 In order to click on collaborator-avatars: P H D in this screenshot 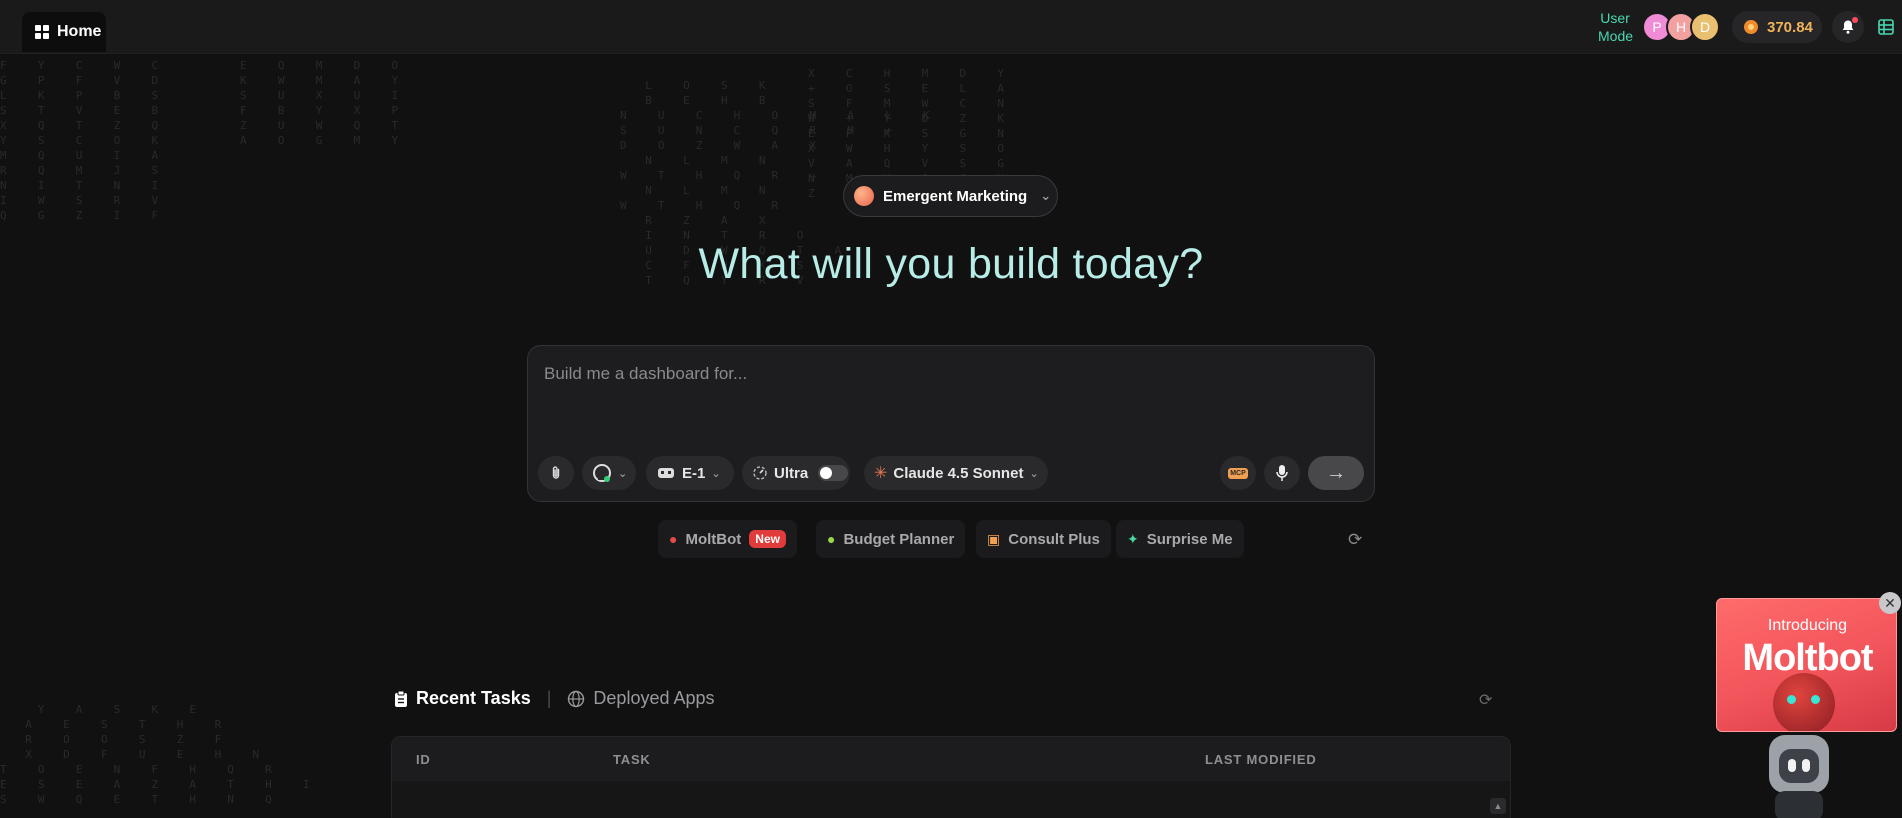, I will do `click(1681, 27)`.